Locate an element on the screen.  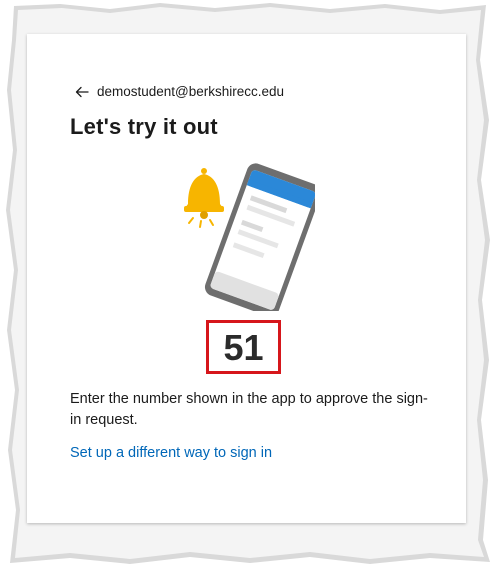
verification-number-highlight: 51 is located at coordinates (243, 347).